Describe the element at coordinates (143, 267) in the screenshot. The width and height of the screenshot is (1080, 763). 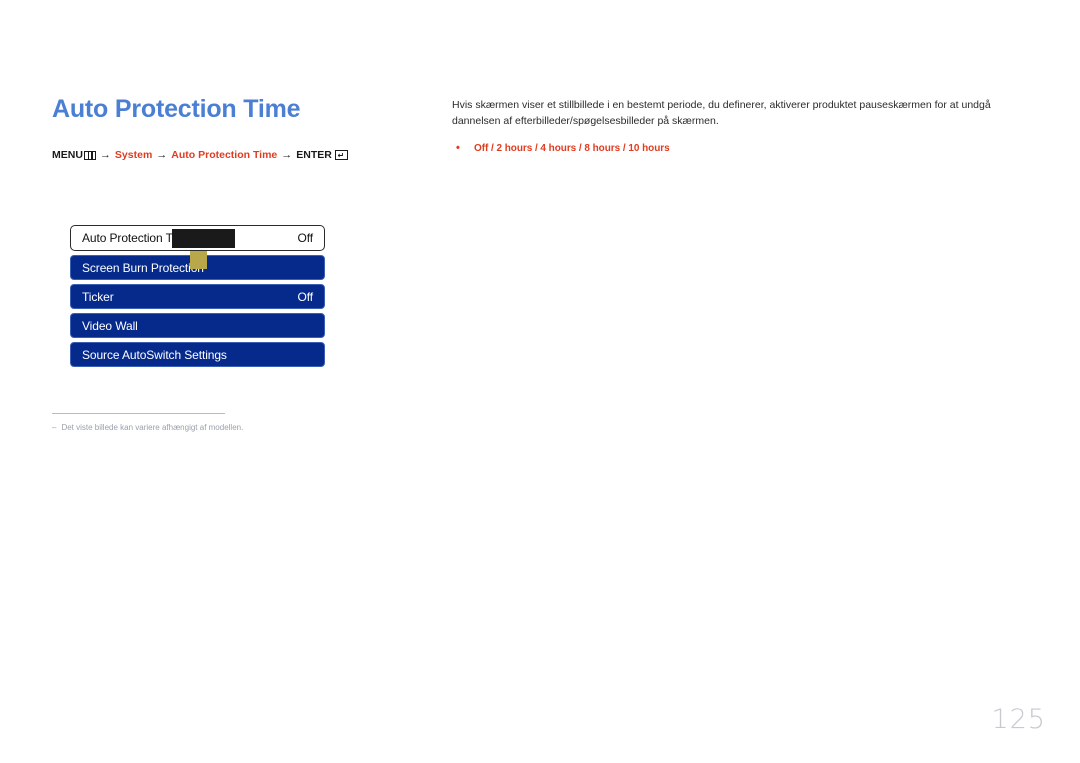
I see `osd-row-label: Screen Burn Protection` at that location.